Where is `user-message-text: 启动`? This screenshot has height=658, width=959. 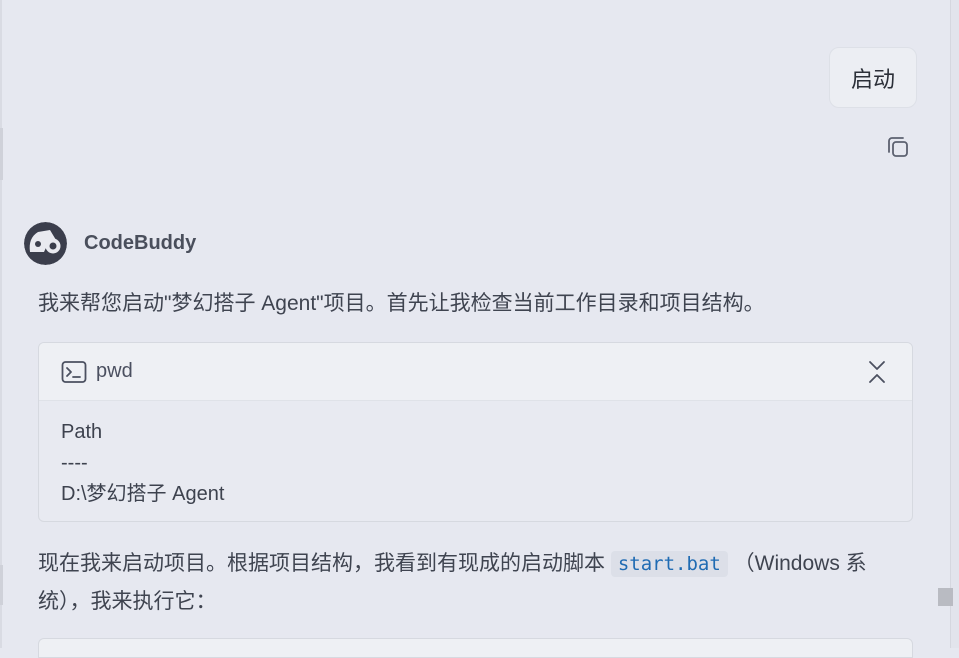
user-message-text: 启动 is located at coordinates (872, 79).